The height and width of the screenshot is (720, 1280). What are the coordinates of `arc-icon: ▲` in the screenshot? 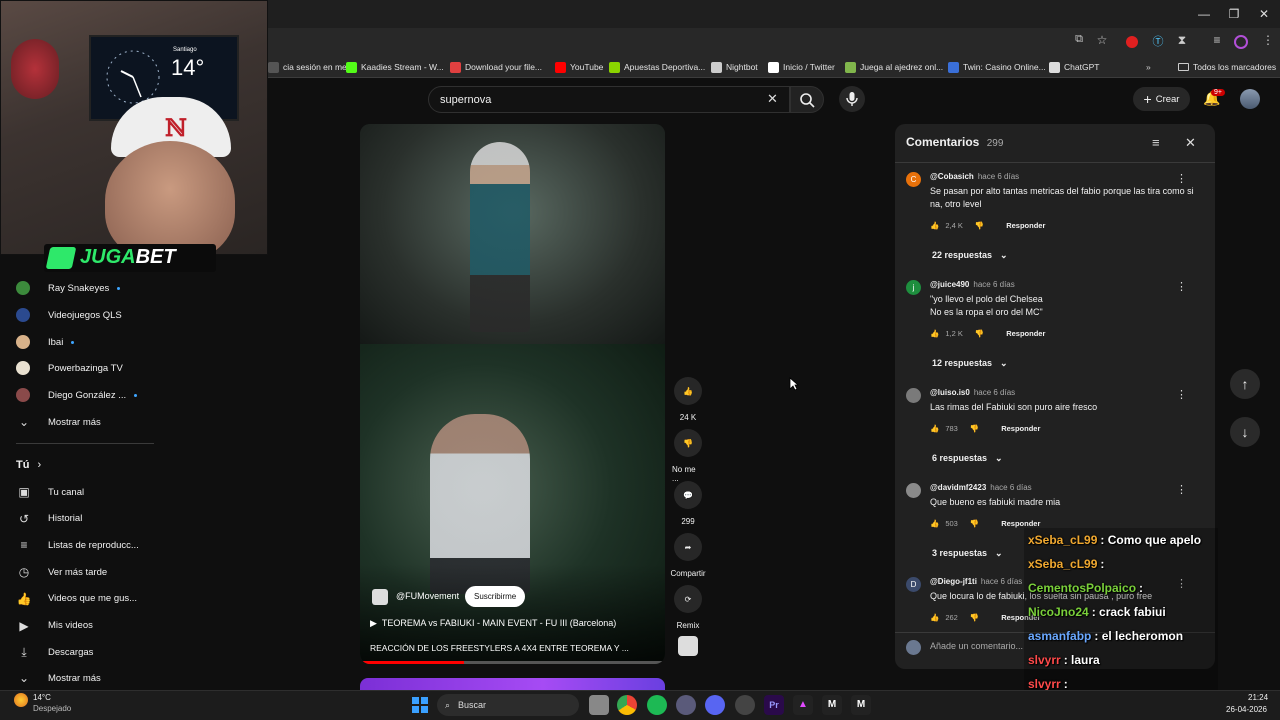 It's located at (803, 705).